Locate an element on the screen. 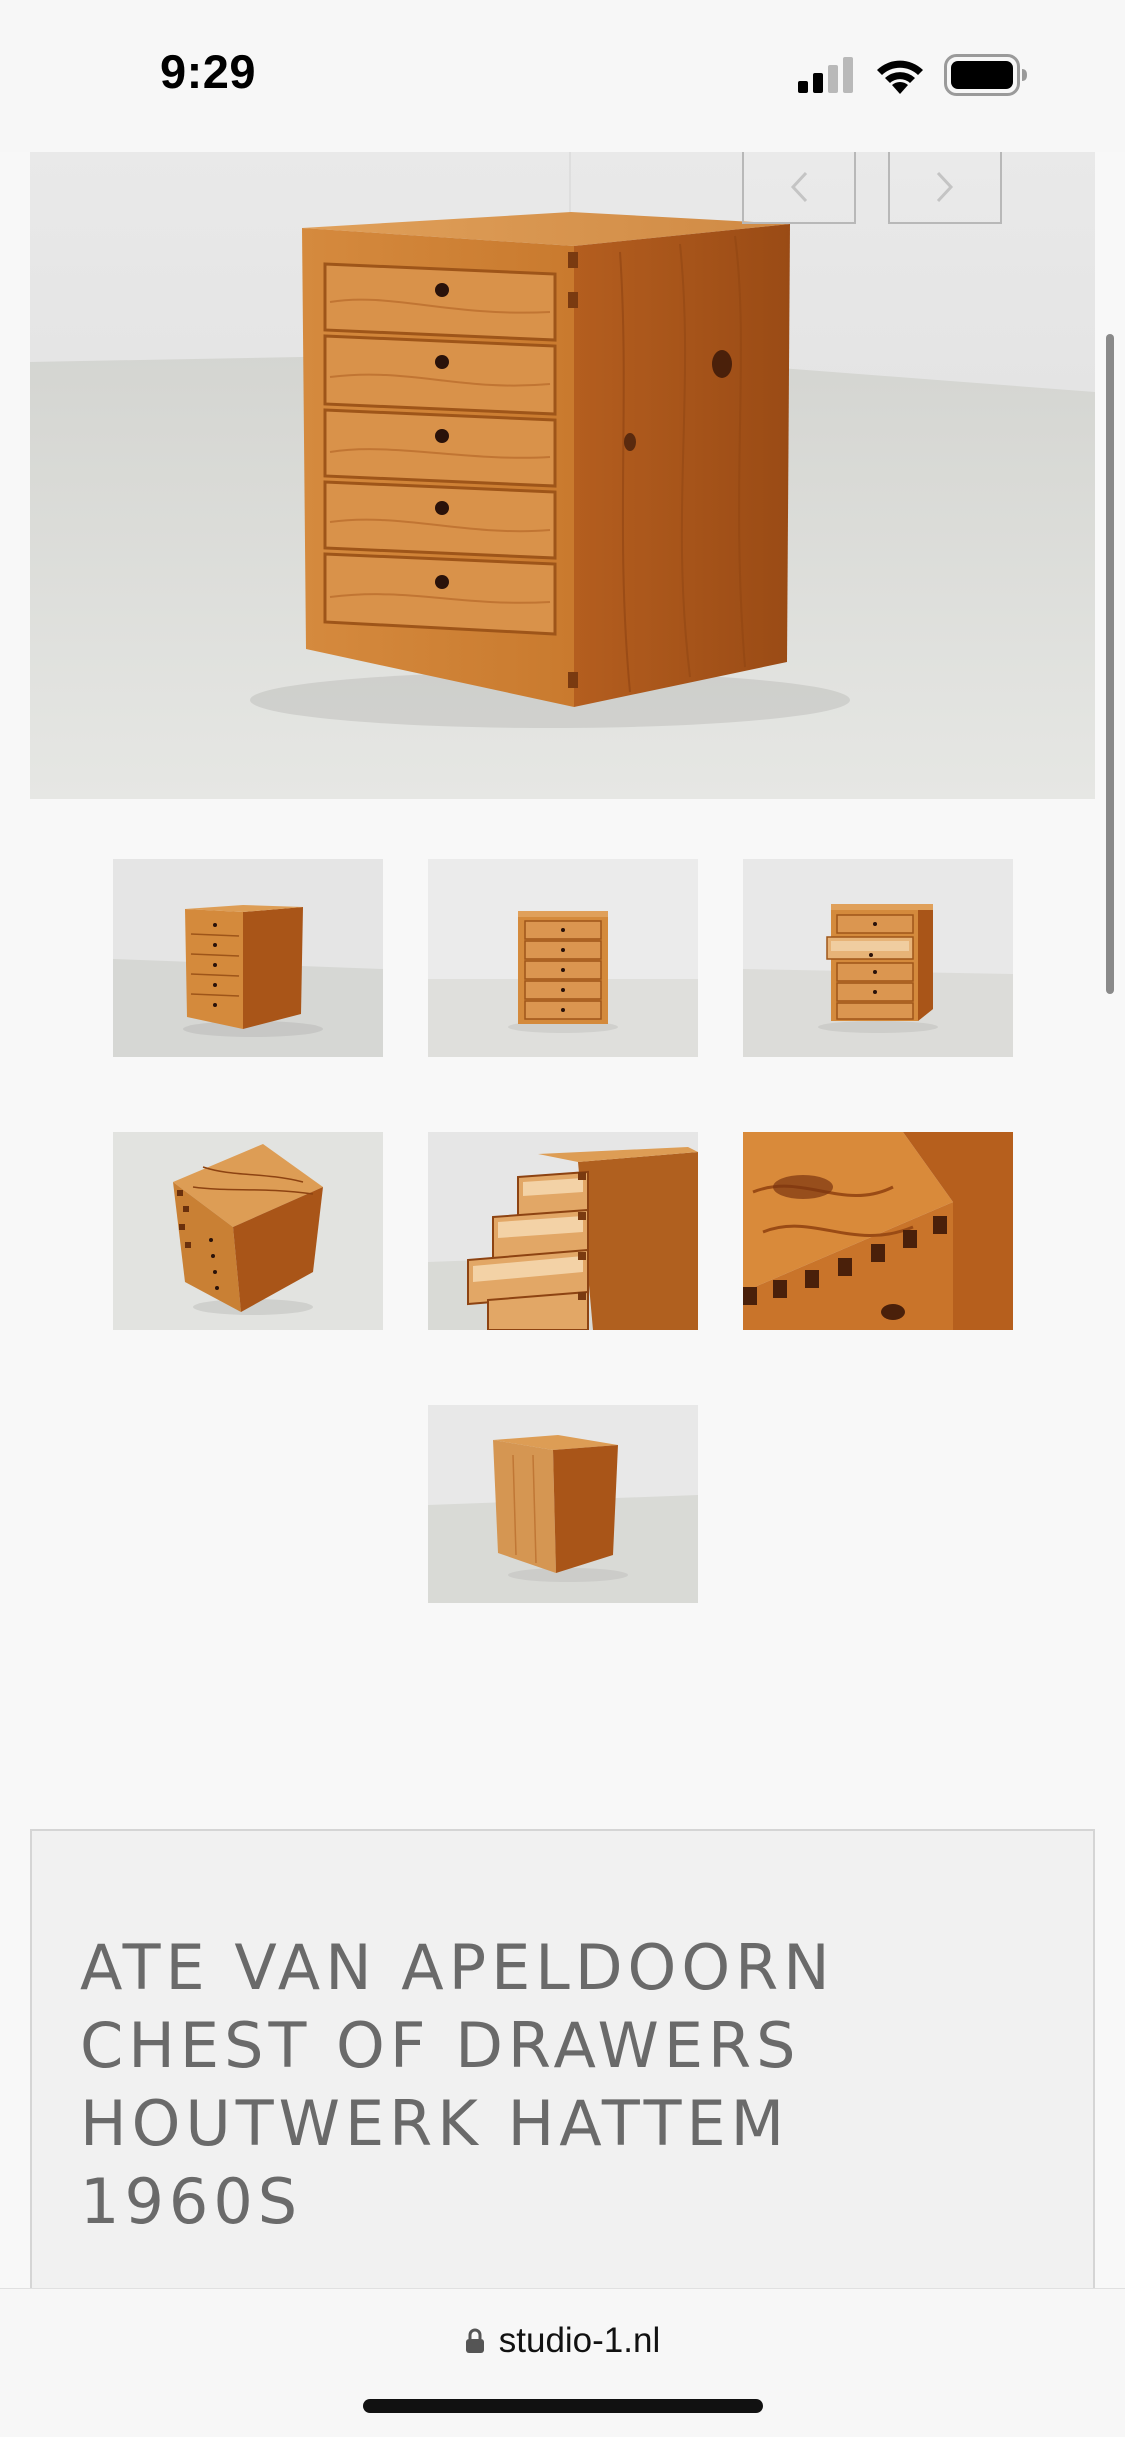 Image resolution: width=1125 pixels, height=2437 pixels. url-display: studio-1.nl is located at coordinates (562, 2341).